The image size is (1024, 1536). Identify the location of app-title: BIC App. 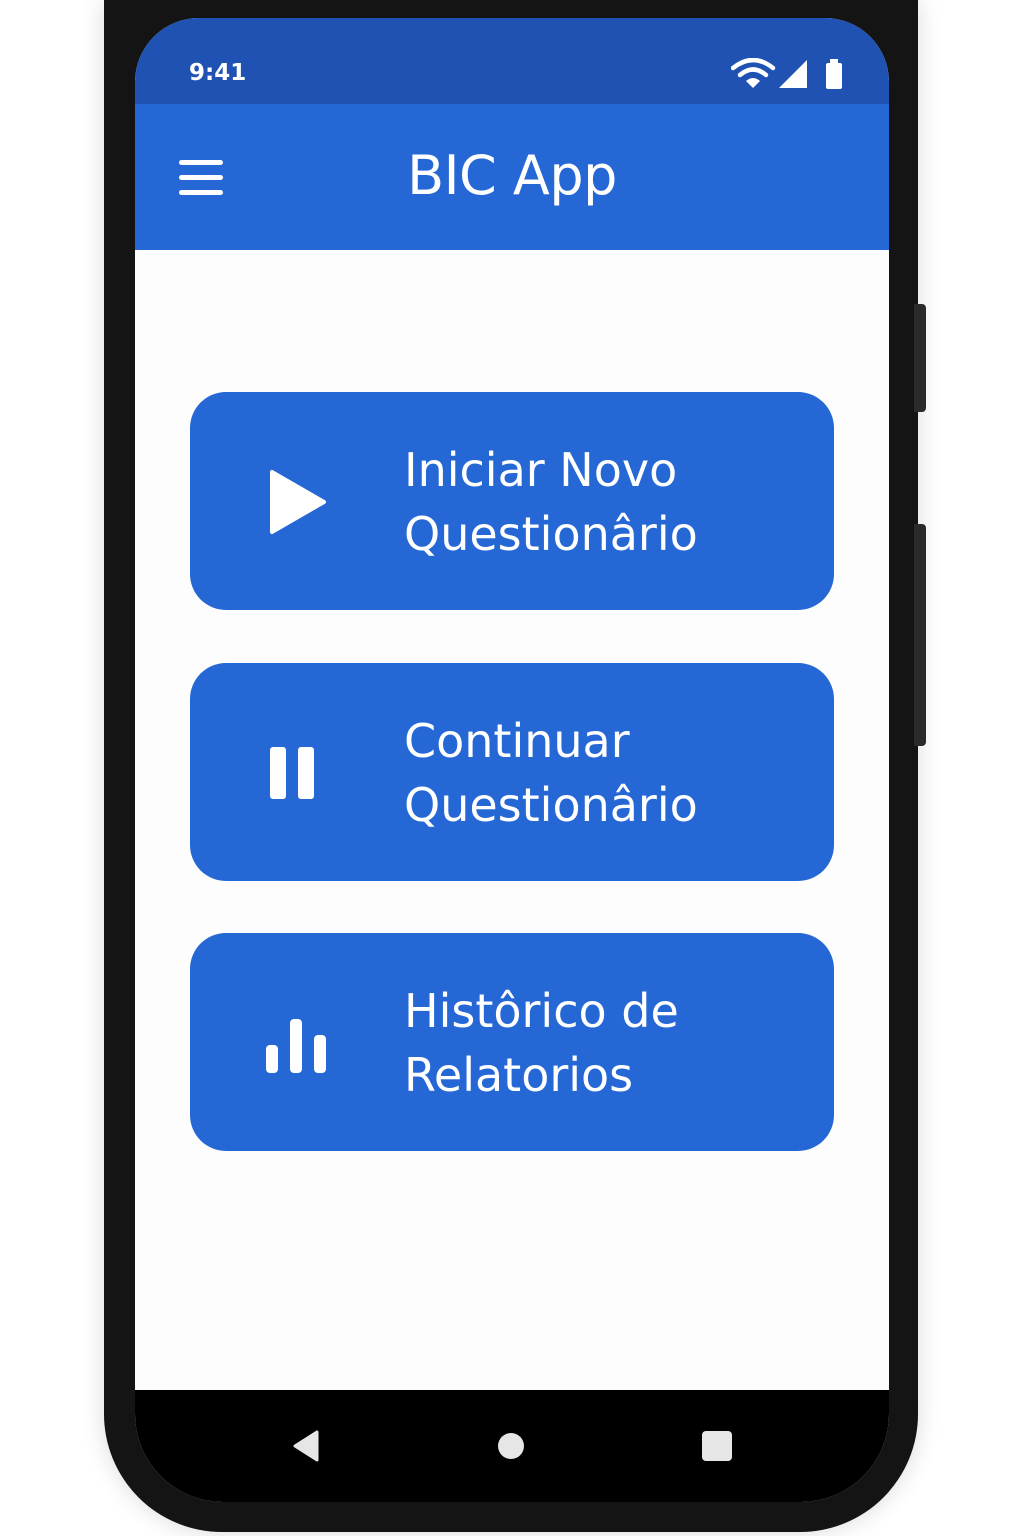
(512, 175).